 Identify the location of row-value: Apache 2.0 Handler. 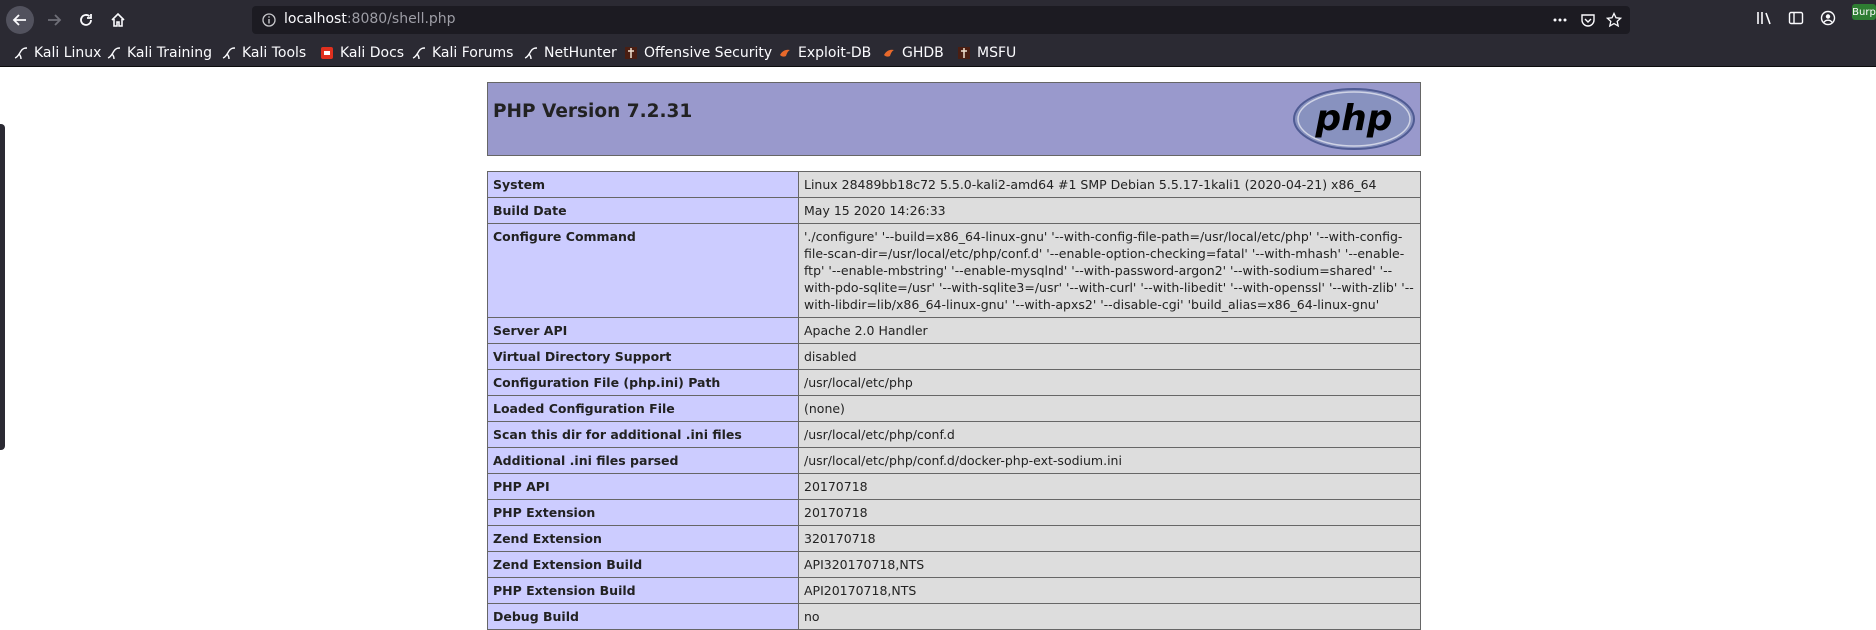
(1109, 330).